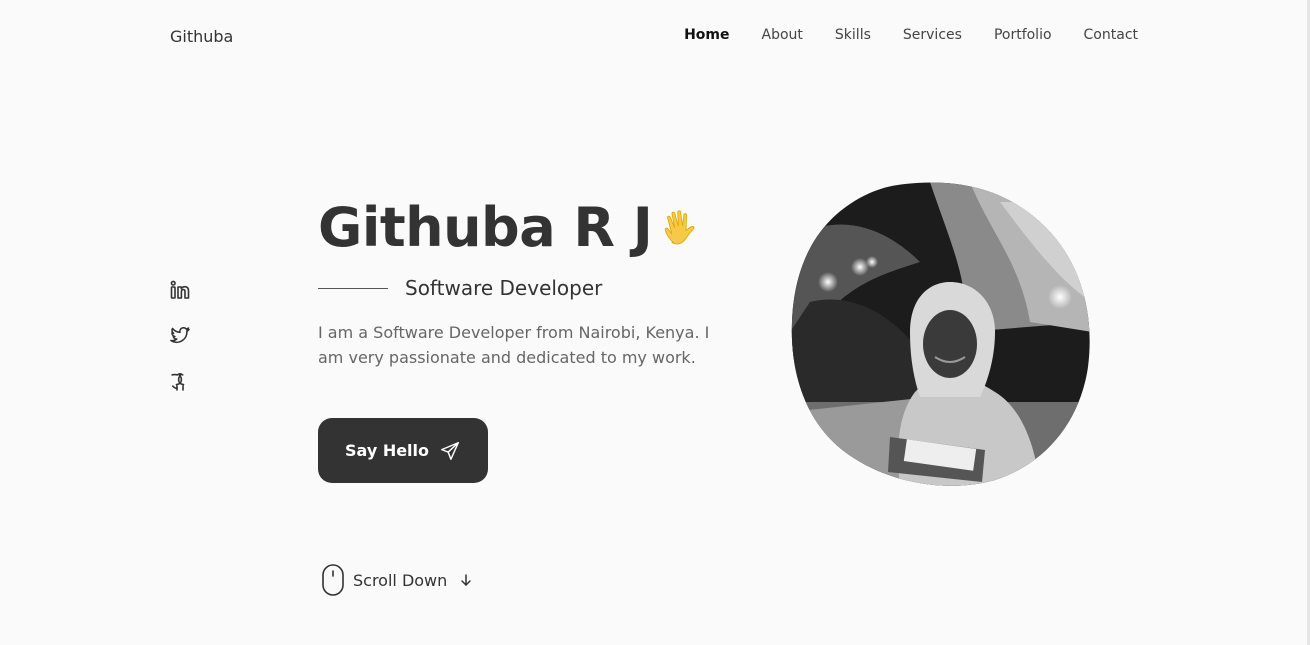 This screenshot has width=1310, height=645. Describe the element at coordinates (400, 580) in the screenshot. I see `scroll-down-label: Scroll Down` at that location.